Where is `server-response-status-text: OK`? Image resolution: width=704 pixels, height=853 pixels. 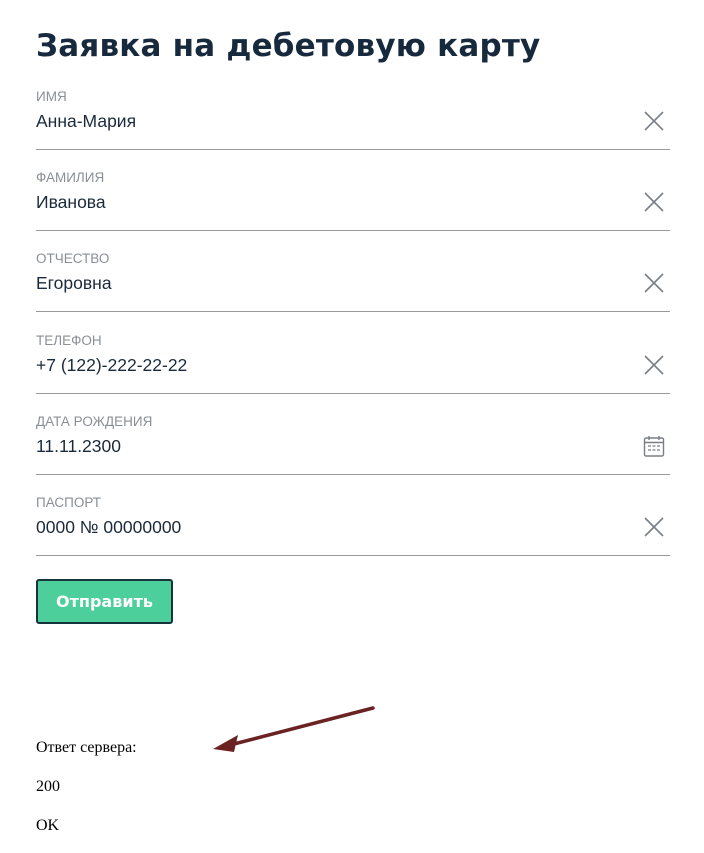
server-response-status-text: OK is located at coordinates (48, 825).